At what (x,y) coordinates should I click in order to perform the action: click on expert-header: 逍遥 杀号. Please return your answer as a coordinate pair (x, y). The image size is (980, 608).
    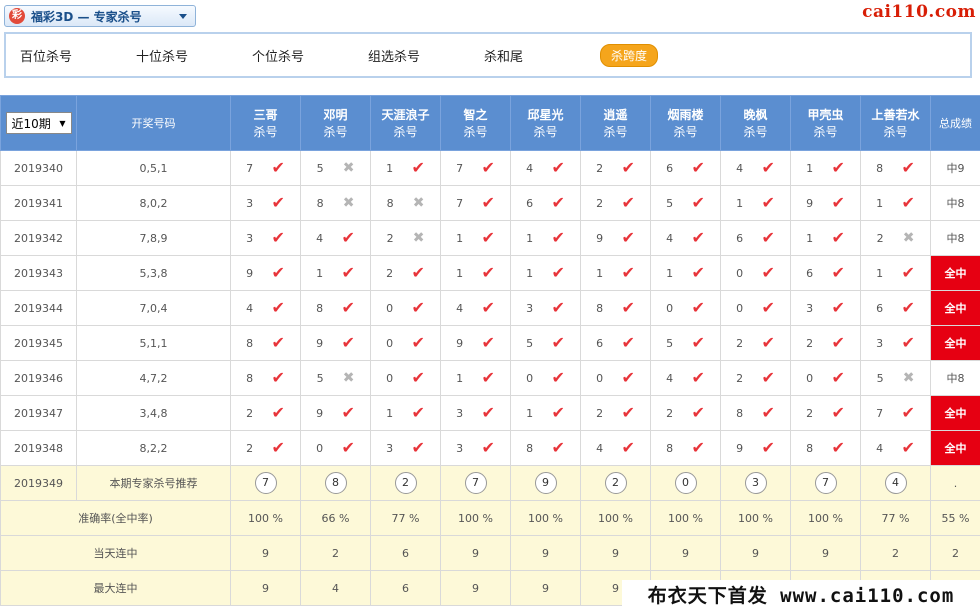
    Looking at the image, I should click on (615, 123).